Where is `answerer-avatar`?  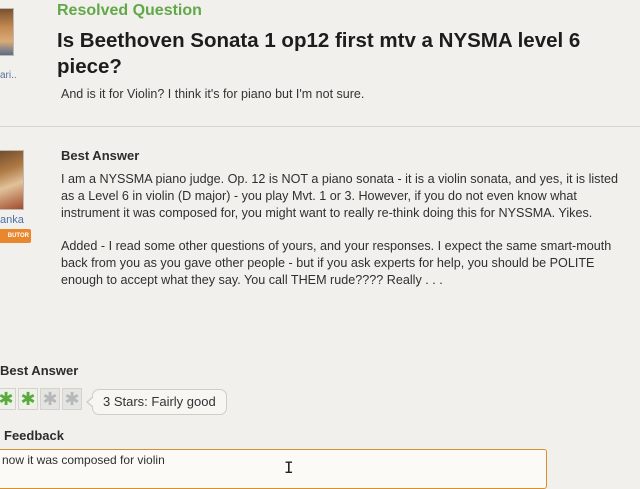 answerer-avatar is located at coordinates (12, 180).